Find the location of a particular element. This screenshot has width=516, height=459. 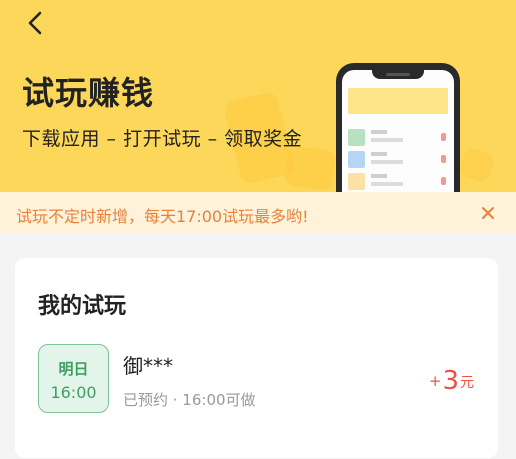

reward-sign: + is located at coordinates (435, 381).